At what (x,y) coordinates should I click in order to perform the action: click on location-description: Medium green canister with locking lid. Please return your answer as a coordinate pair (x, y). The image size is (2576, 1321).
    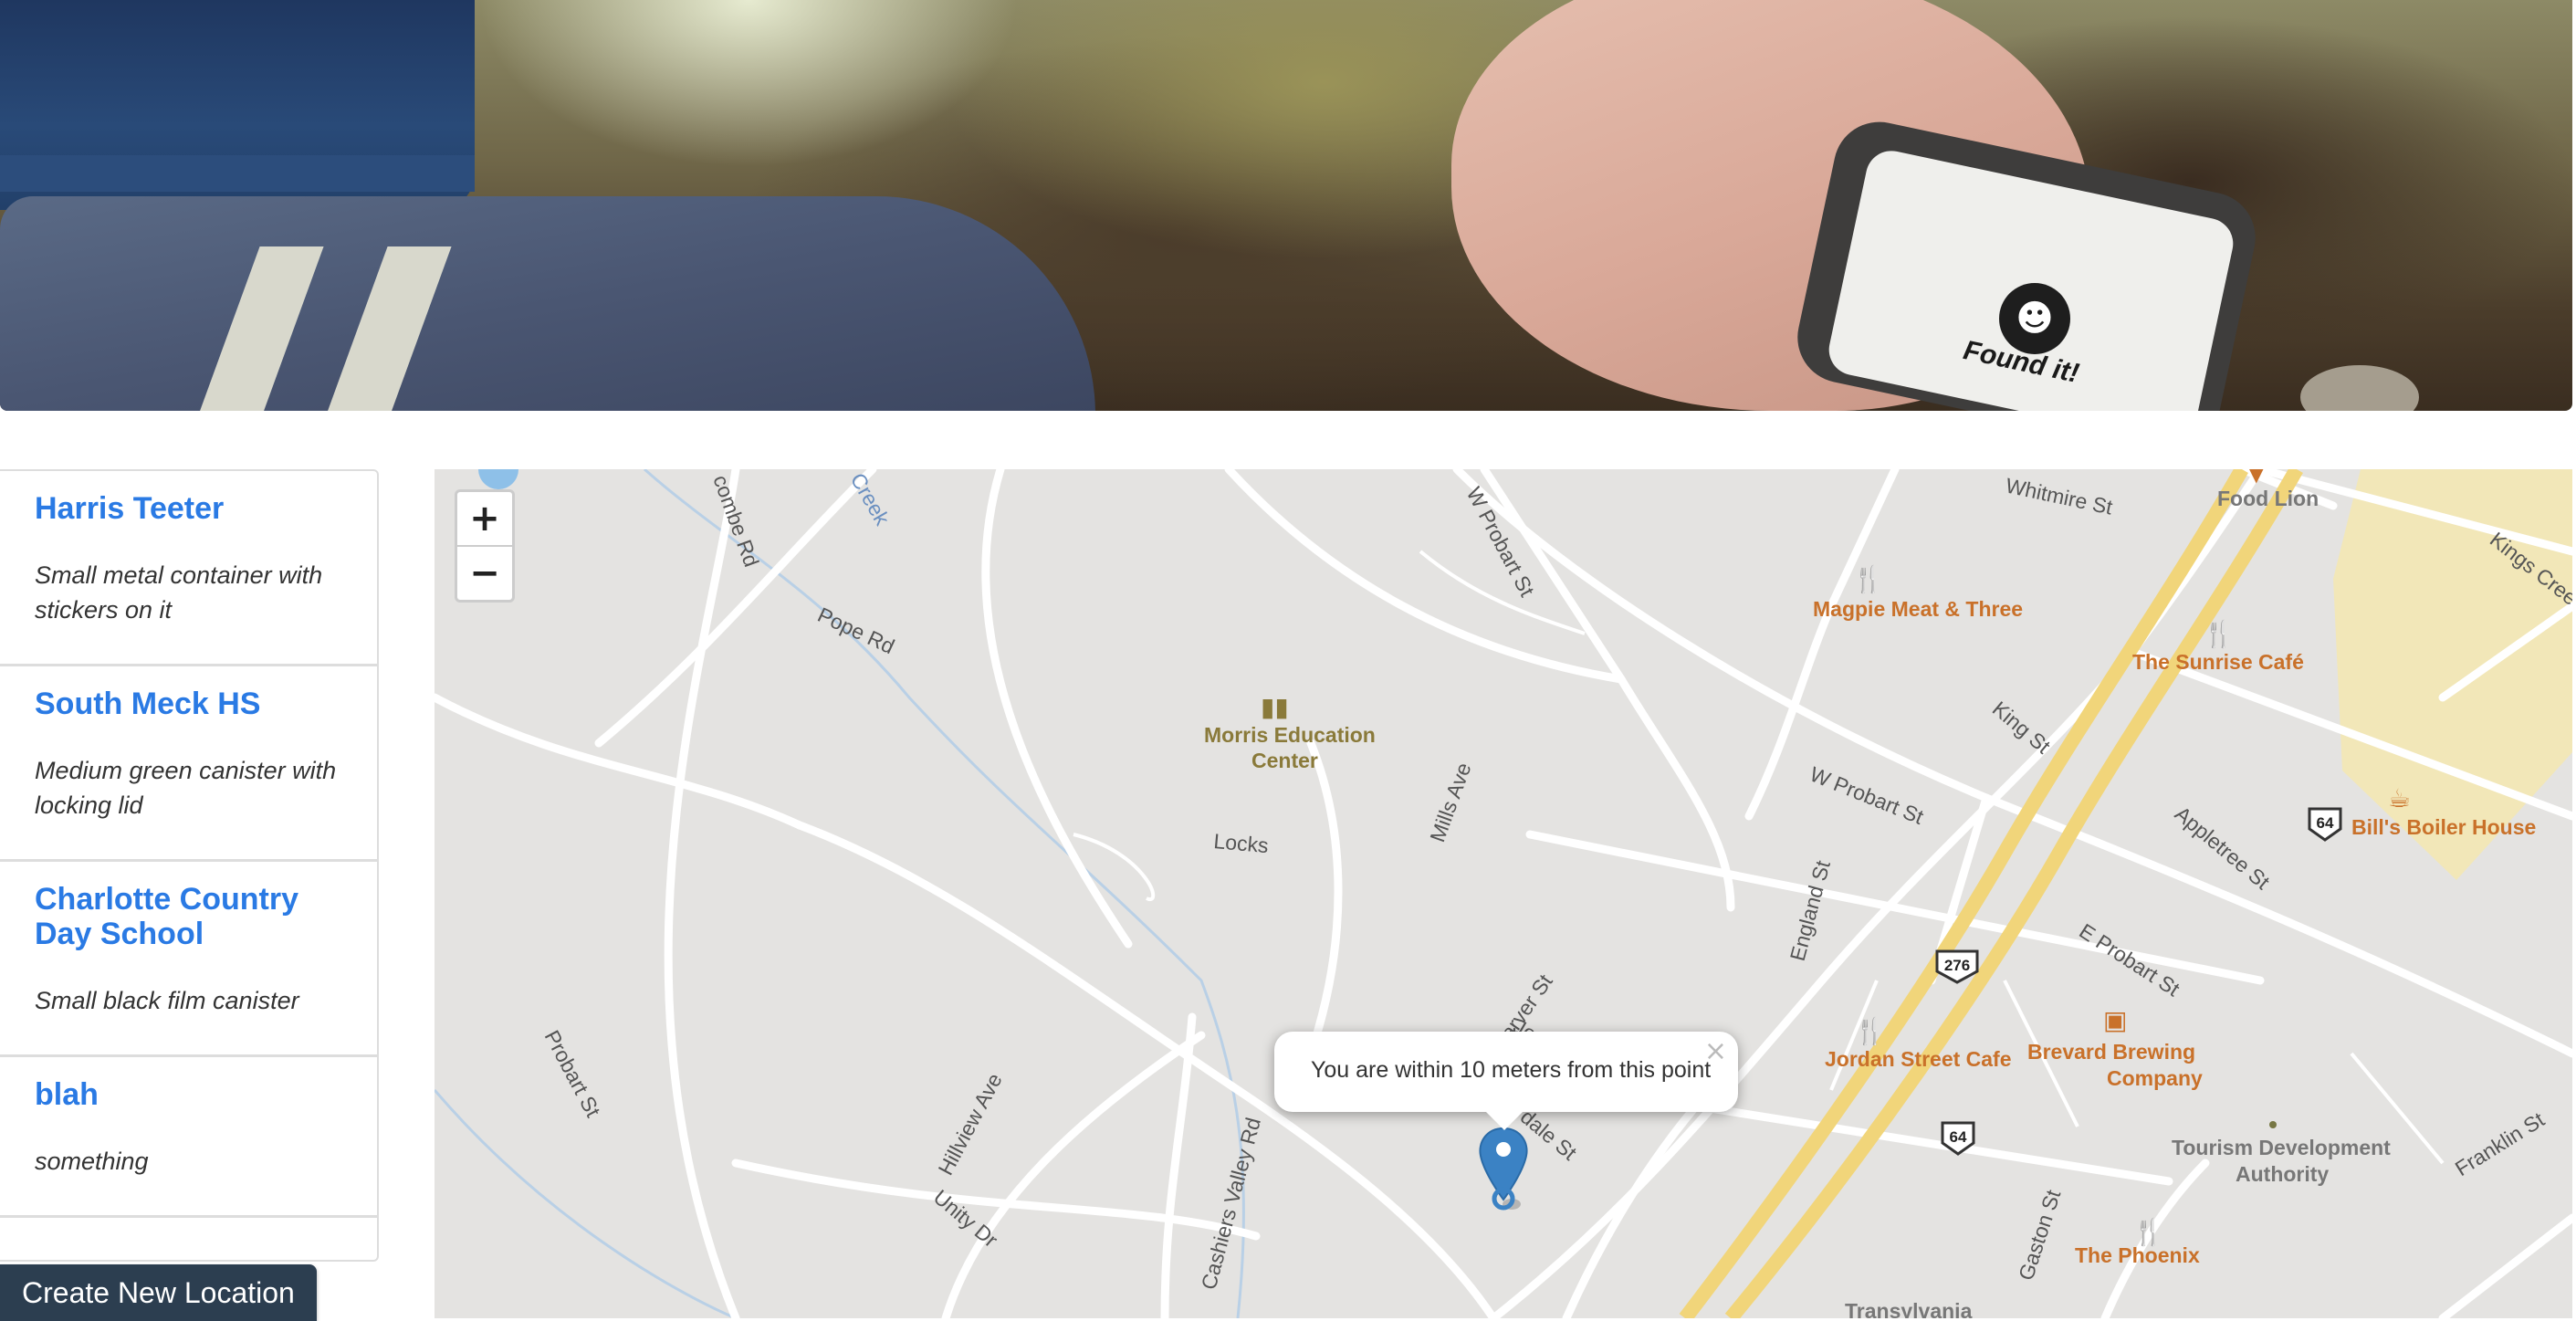
    Looking at the image, I should click on (186, 788).